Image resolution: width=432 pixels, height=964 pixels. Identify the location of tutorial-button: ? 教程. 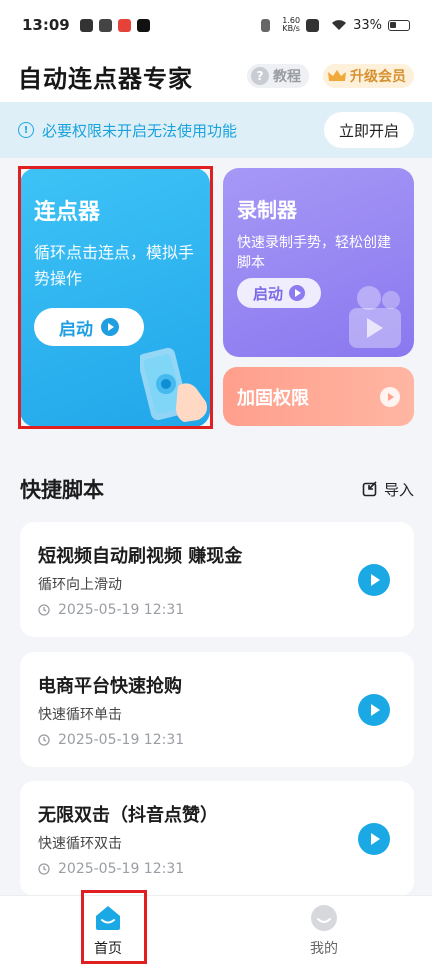
(278, 76).